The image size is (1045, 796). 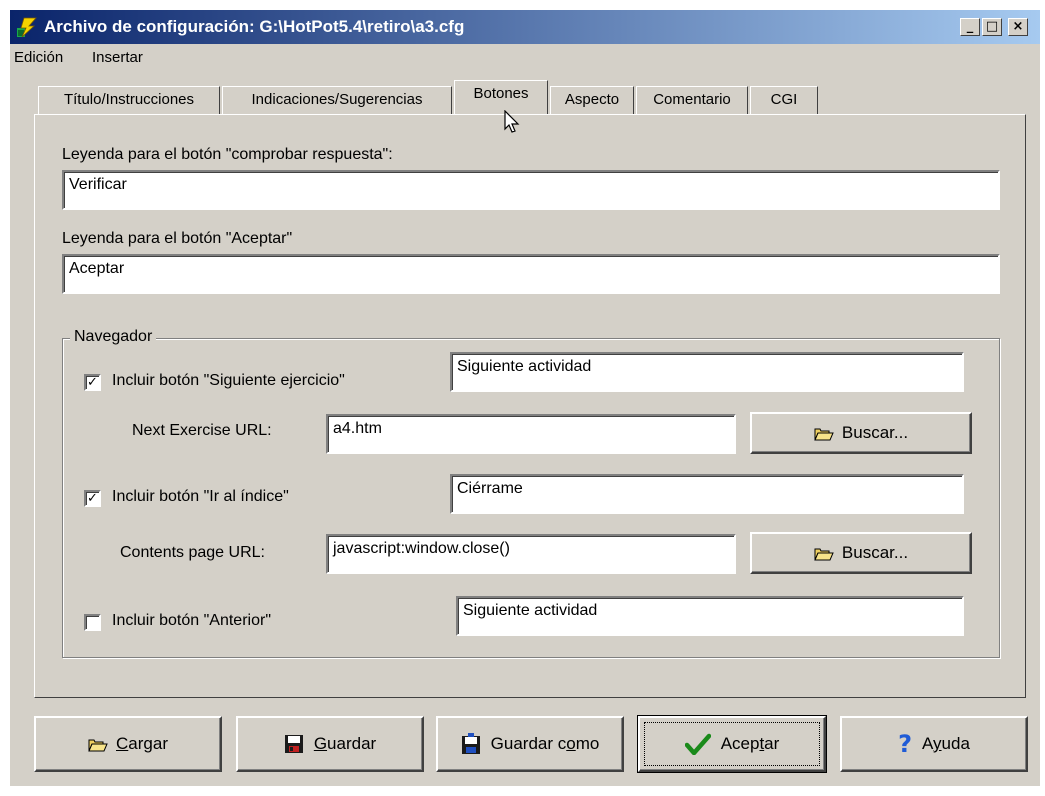 I want to click on navegador-legend: Navegador, so click(x=113, y=337).